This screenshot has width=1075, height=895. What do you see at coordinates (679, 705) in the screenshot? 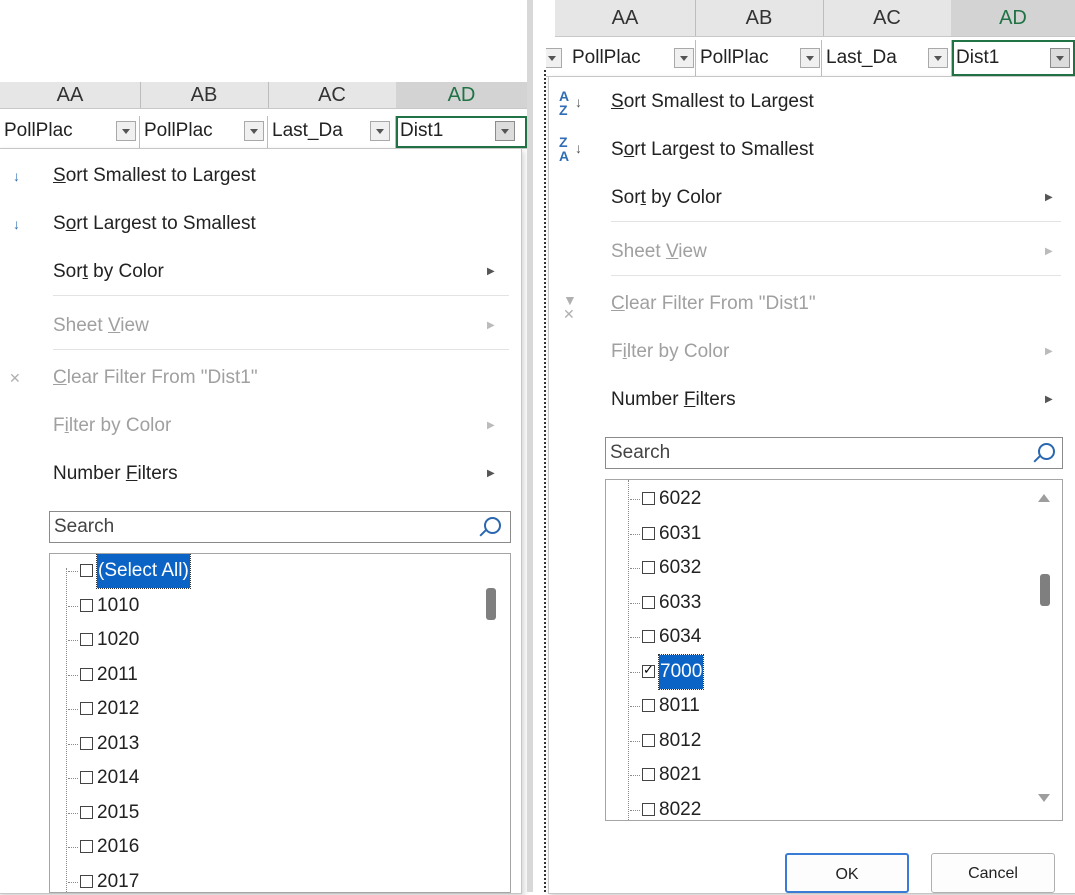
I see `item-label: 8011` at bounding box center [679, 705].